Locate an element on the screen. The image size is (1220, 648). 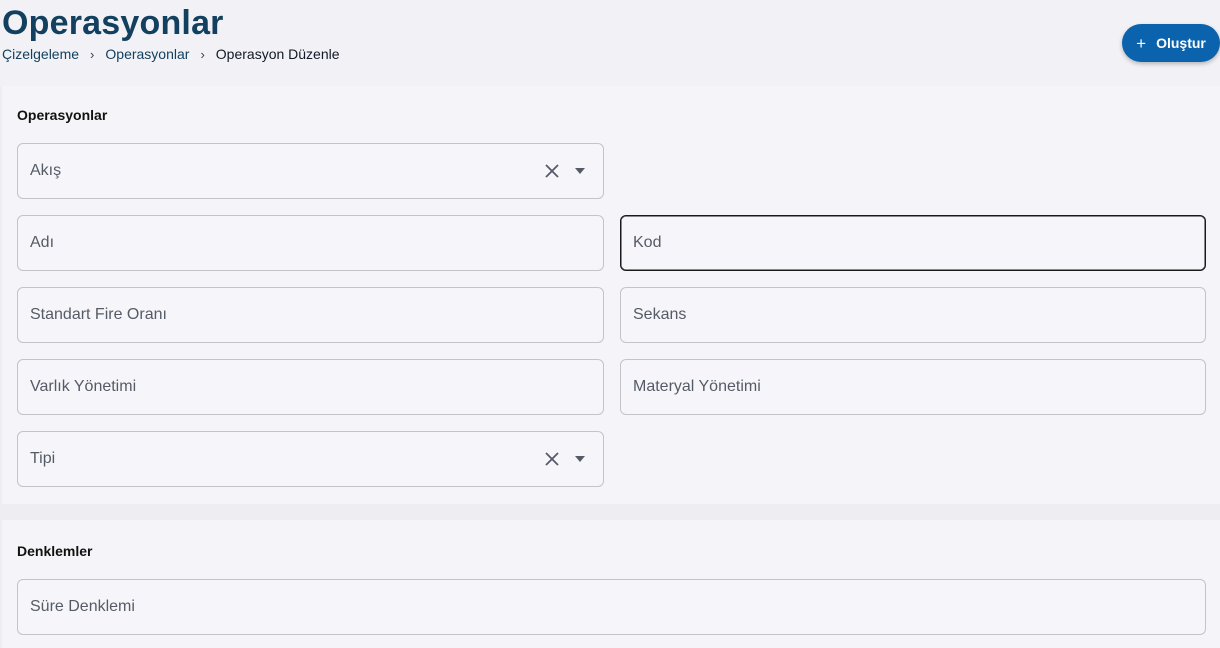
name-field-label: Adı is located at coordinates (42, 242).